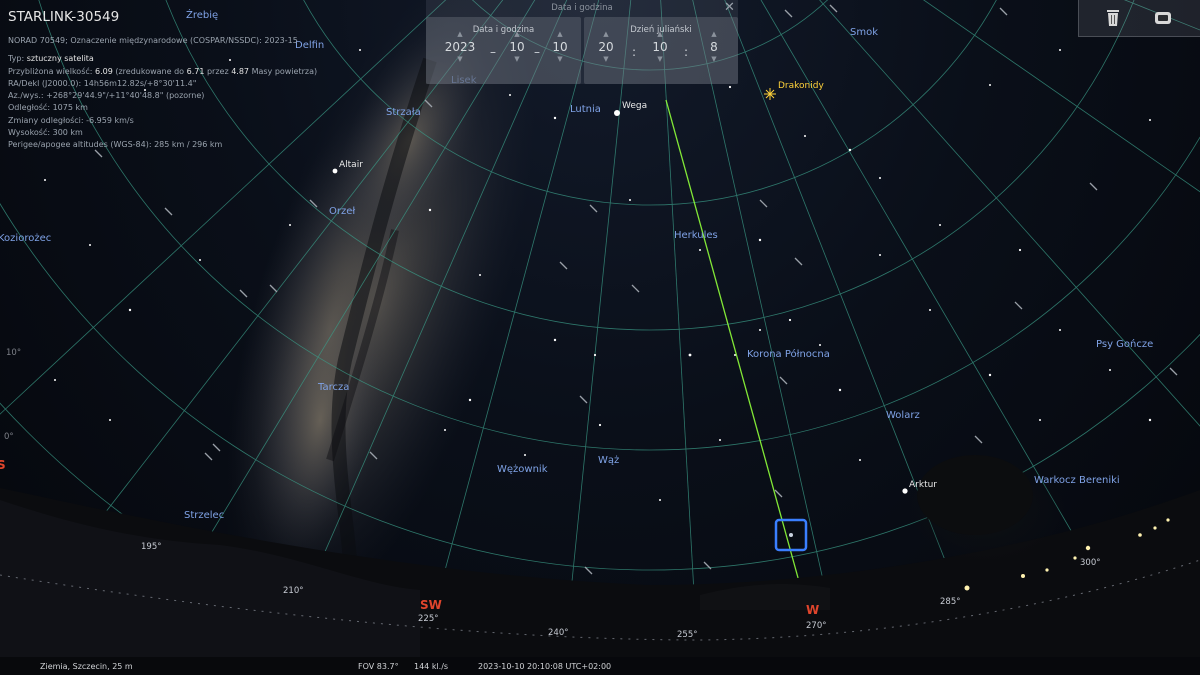 Image resolution: width=1200 pixels, height=675 pixels. Describe the element at coordinates (801, 86) in the screenshot. I see `meteor-shower-label: Drakonidy` at that location.